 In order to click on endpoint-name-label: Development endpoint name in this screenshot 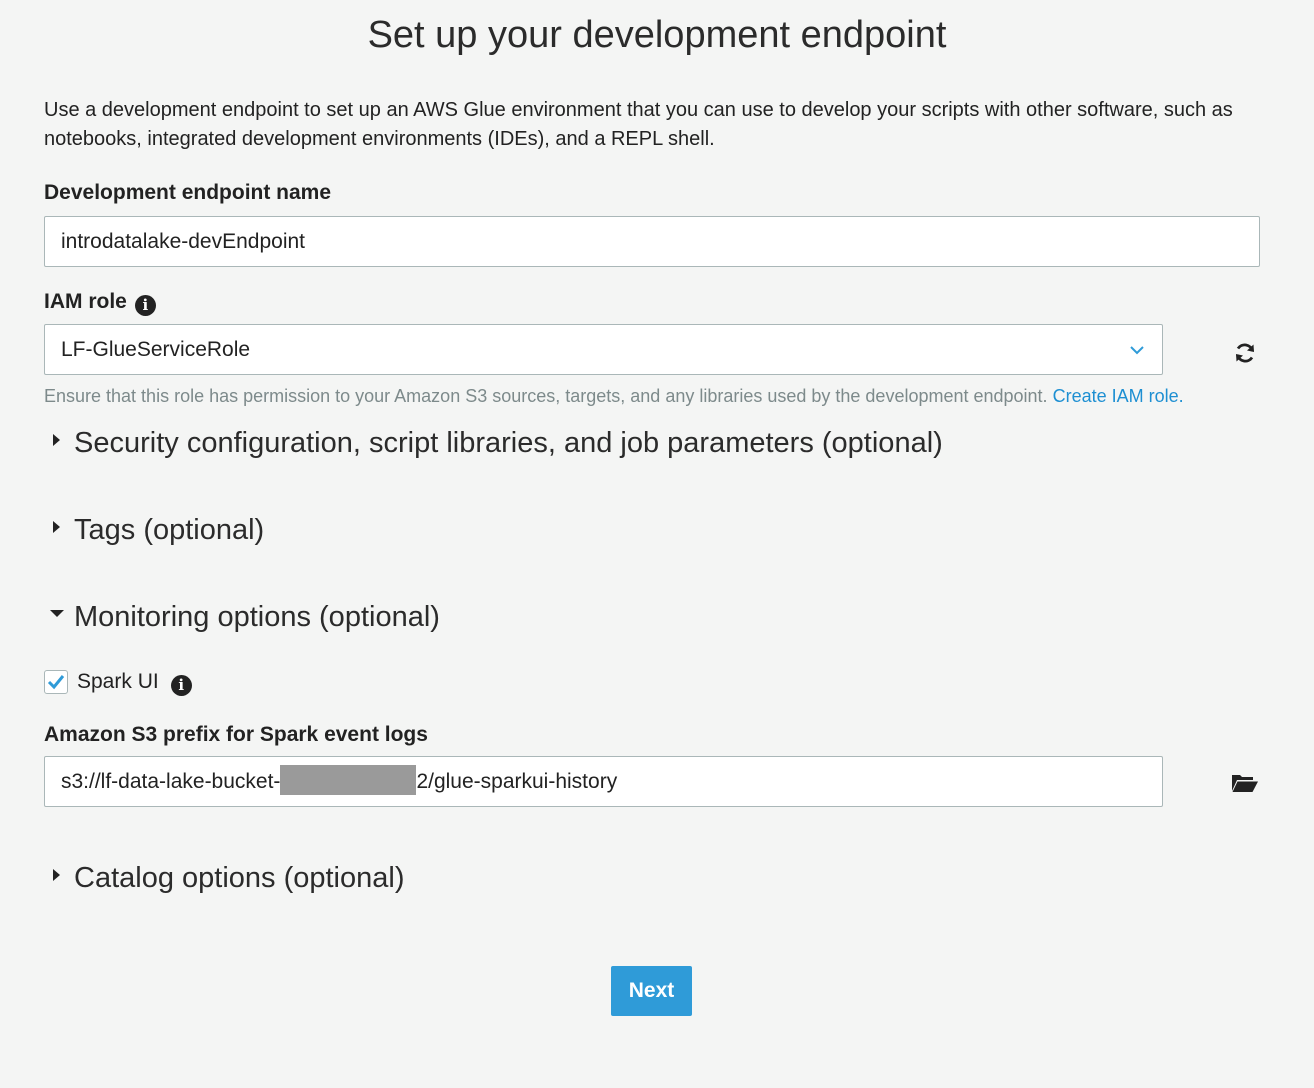, I will do `click(188, 192)`.